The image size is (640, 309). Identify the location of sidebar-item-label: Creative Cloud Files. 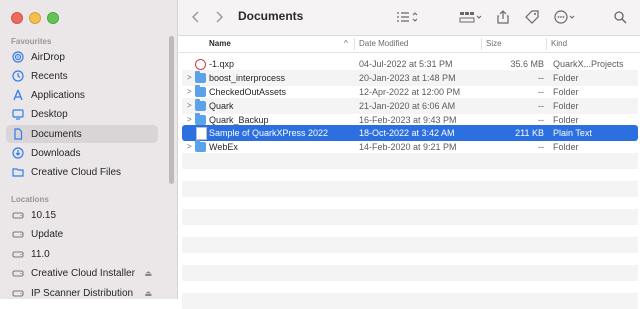
(76, 172).